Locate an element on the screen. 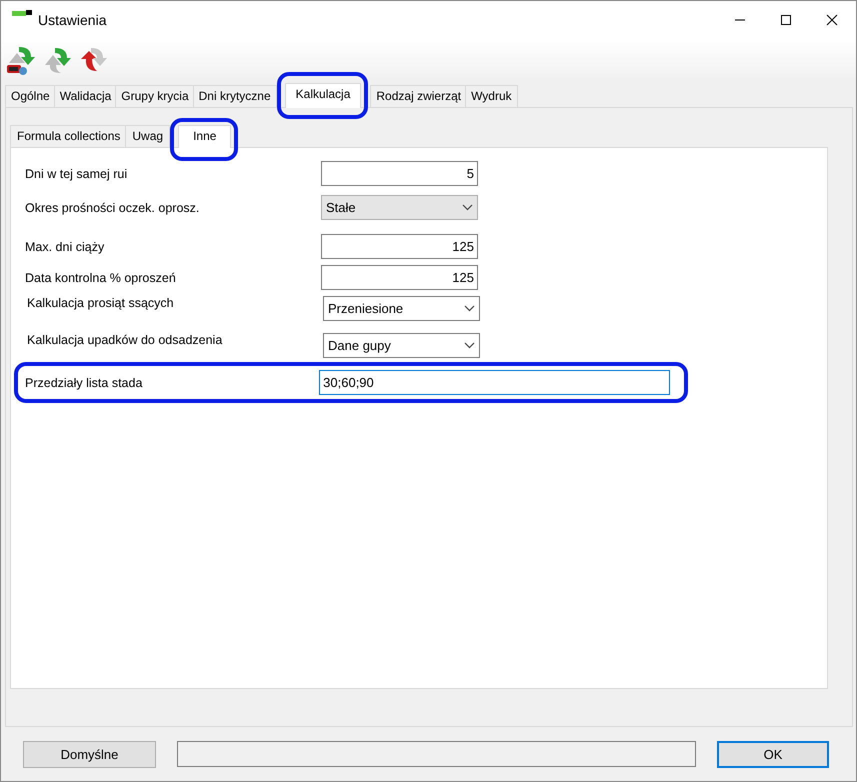 The image size is (857, 782). tab: Walidacja is located at coordinates (86, 96).